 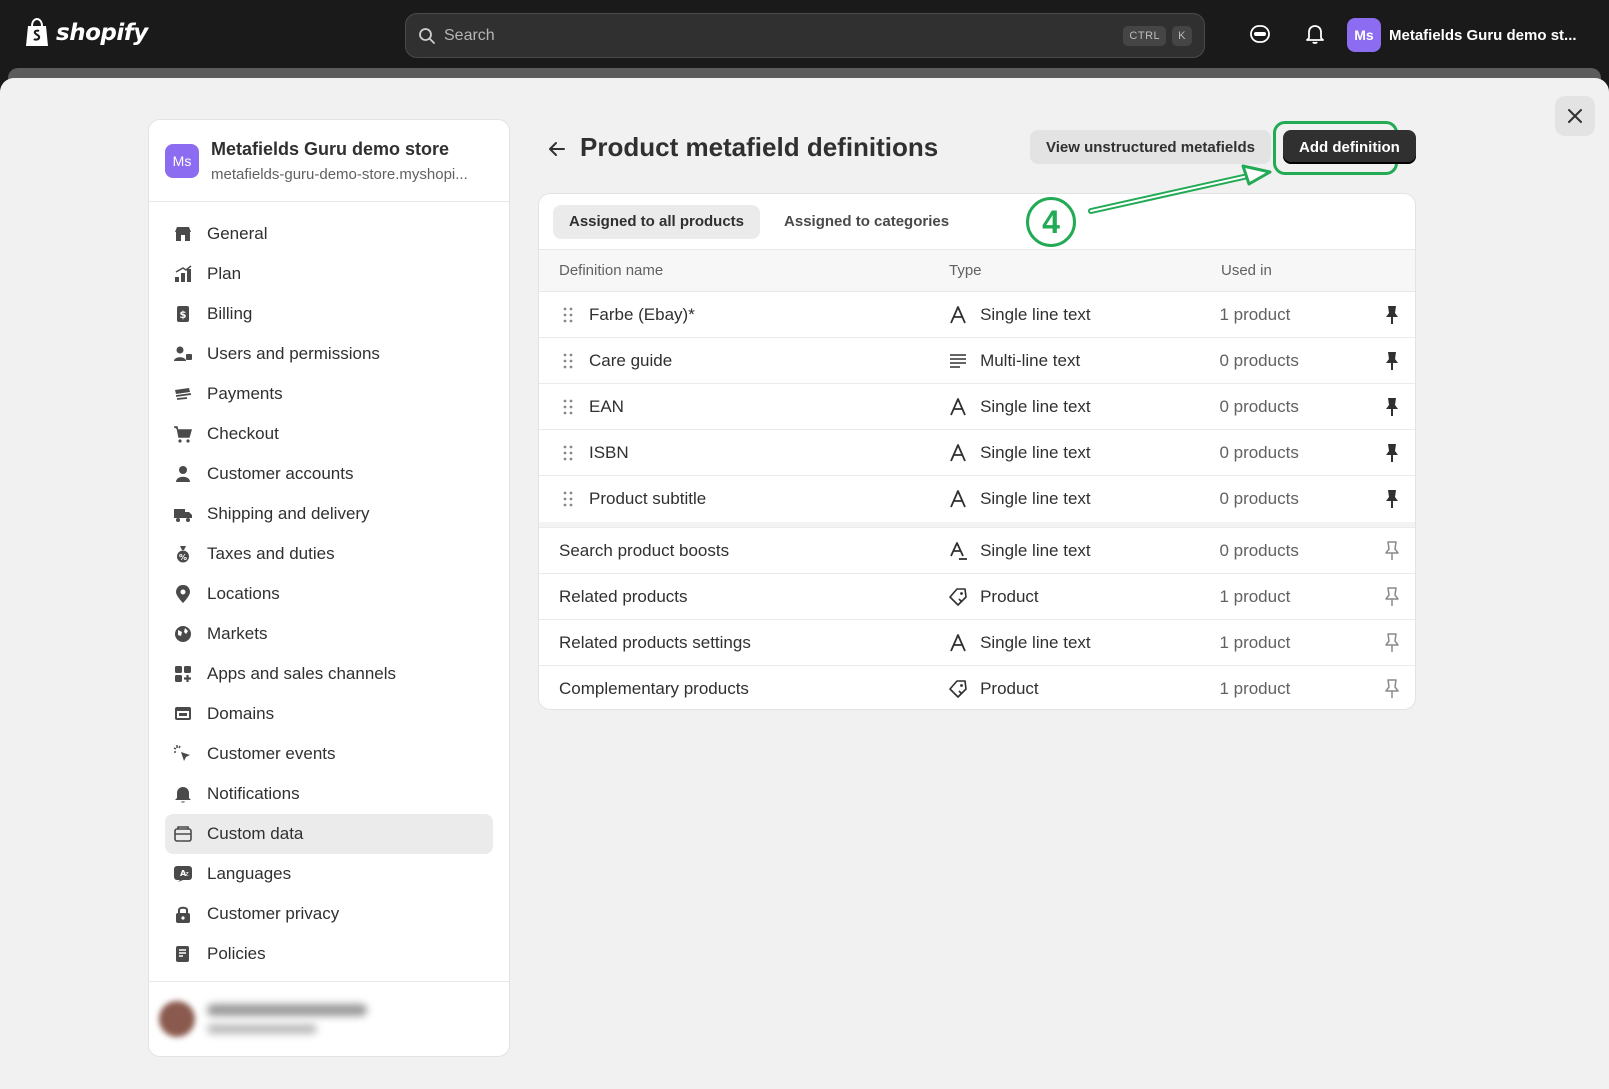 I want to click on svg-text: z, so click(x=187, y=874).